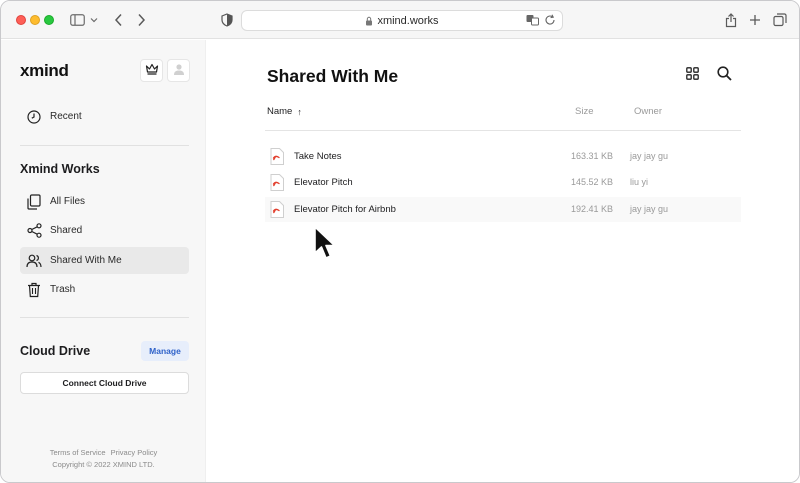  What do you see at coordinates (63, 289) in the screenshot?
I see `sidebar-item-label: Trash` at bounding box center [63, 289].